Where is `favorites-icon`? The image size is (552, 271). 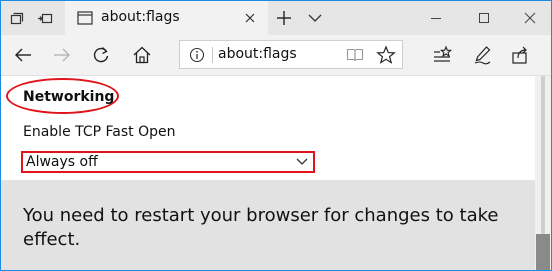 favorites-icon is located at coordinates (442, 55).